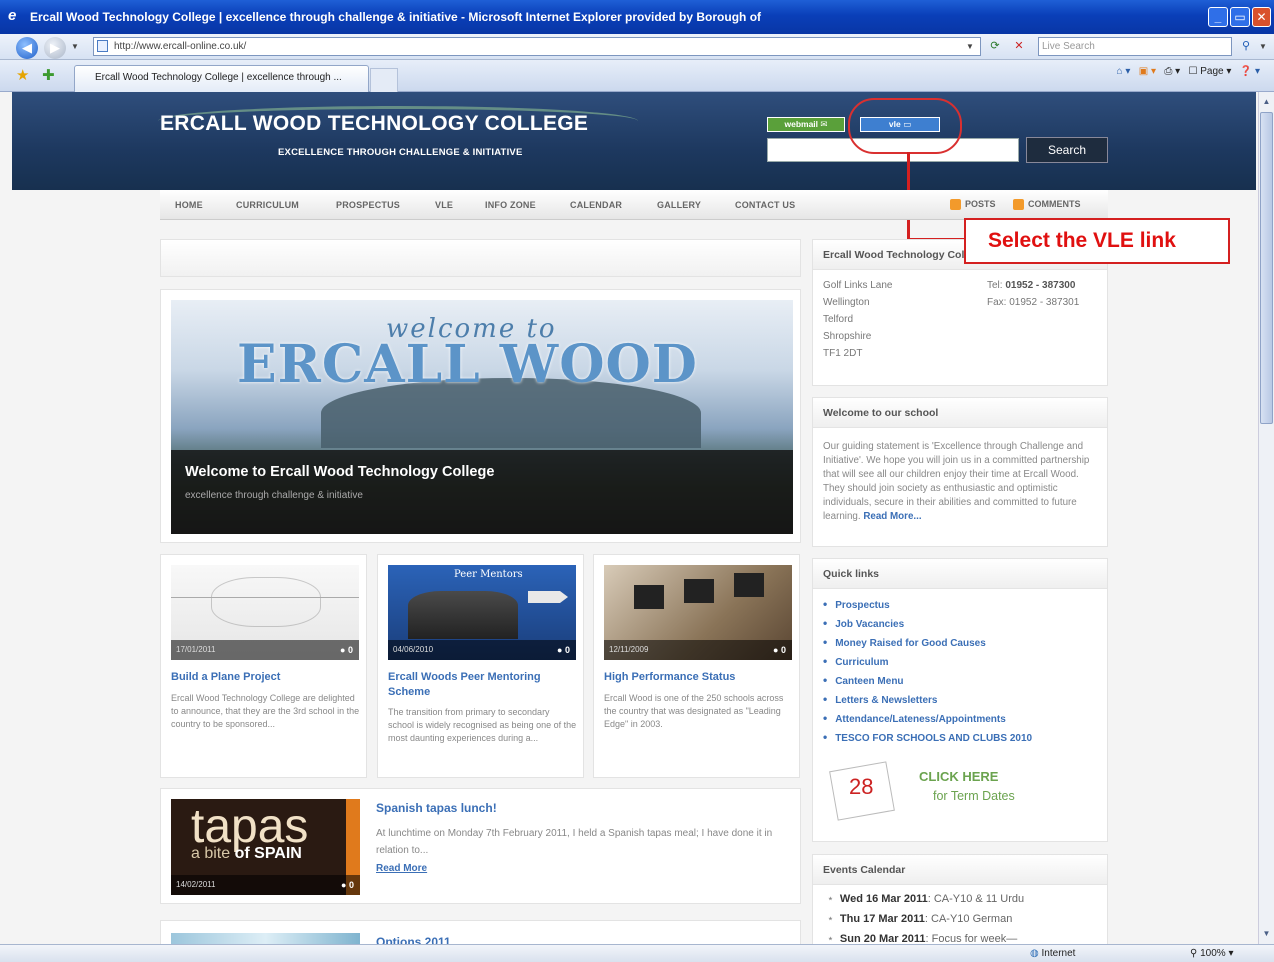  What do you see at coordinates (548, 597) in the screenshot?
I see `signpost-shape` at bounding box center [548, 597].